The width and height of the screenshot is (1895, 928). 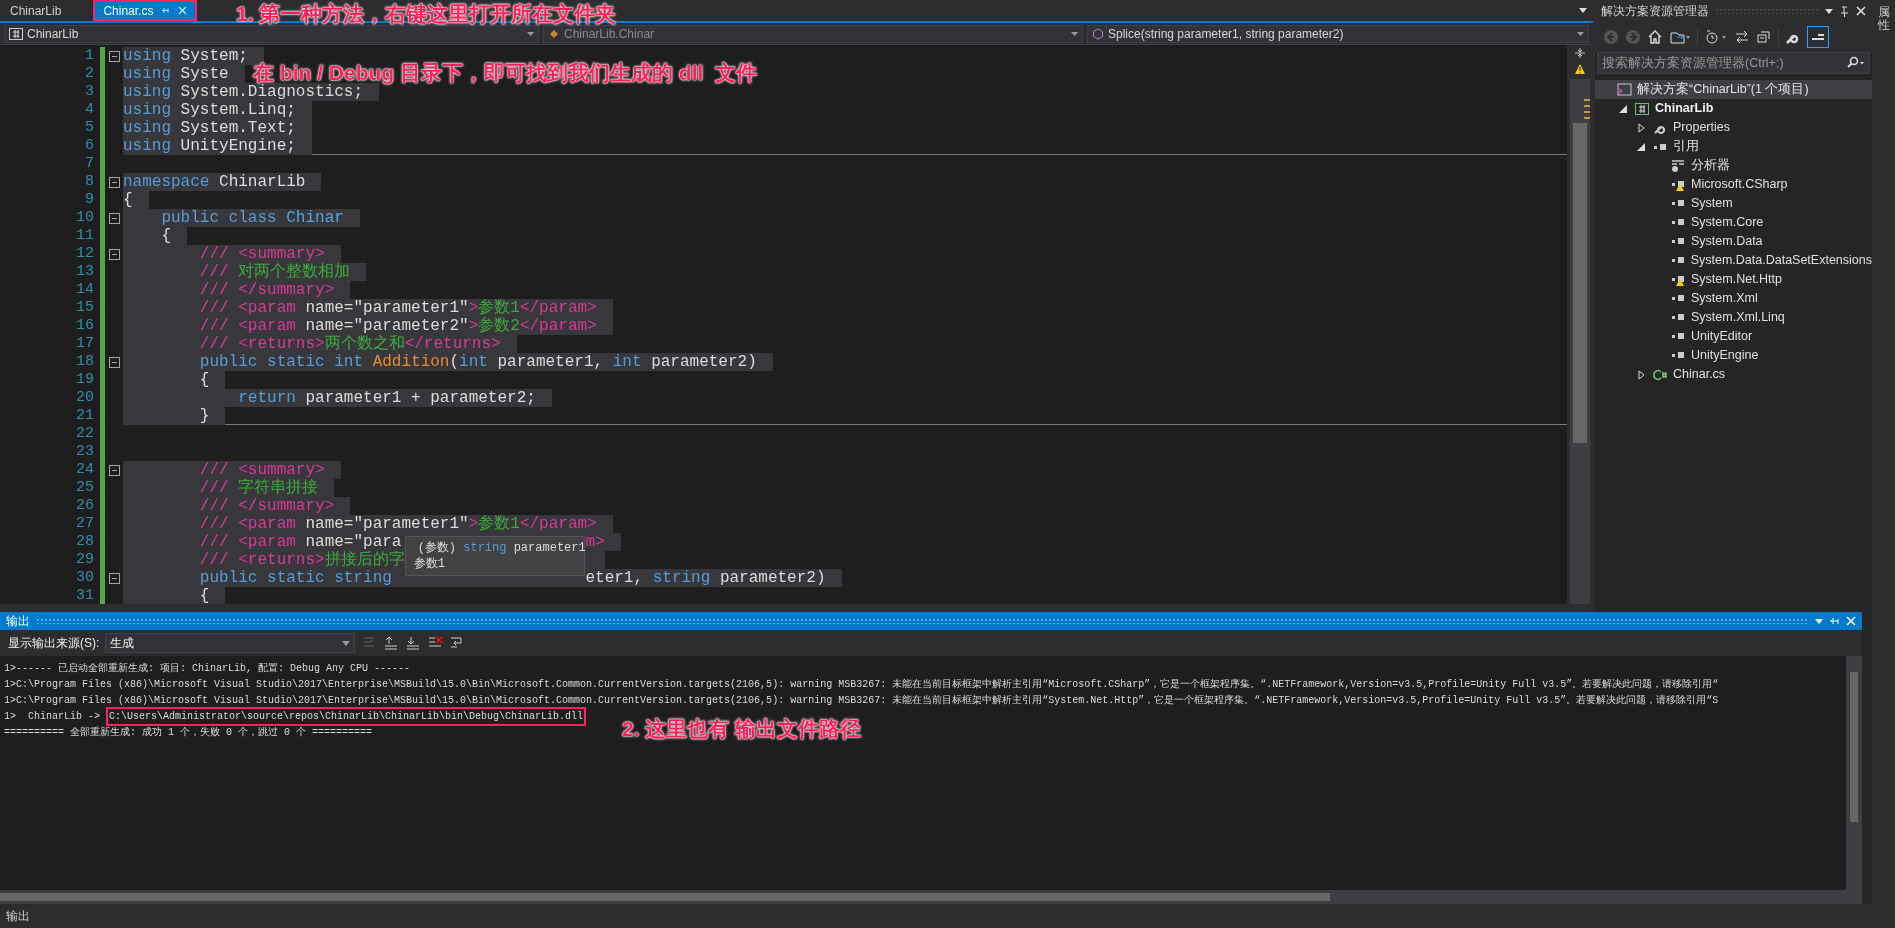 I want to click on line-number: 6, so click(x=89, y=146).